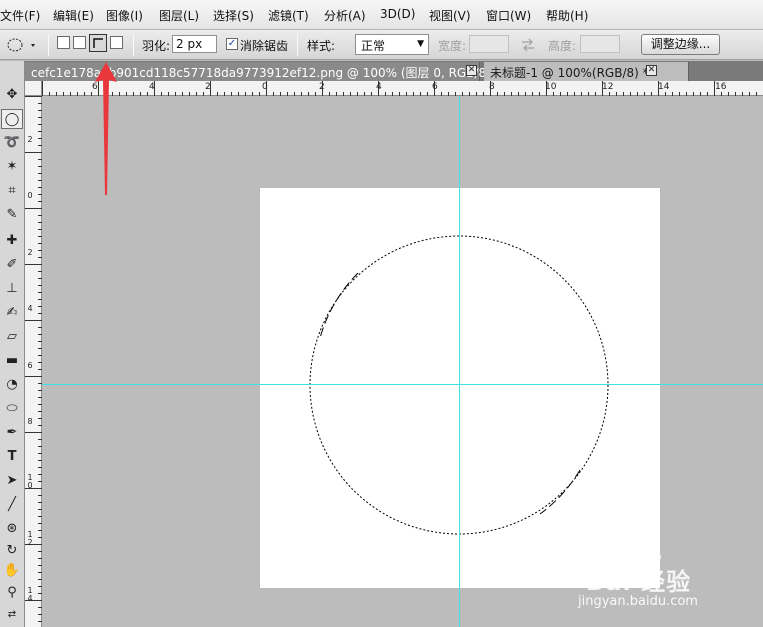  I want to click on eyedropper-icon: ✎, so click(12, 215).